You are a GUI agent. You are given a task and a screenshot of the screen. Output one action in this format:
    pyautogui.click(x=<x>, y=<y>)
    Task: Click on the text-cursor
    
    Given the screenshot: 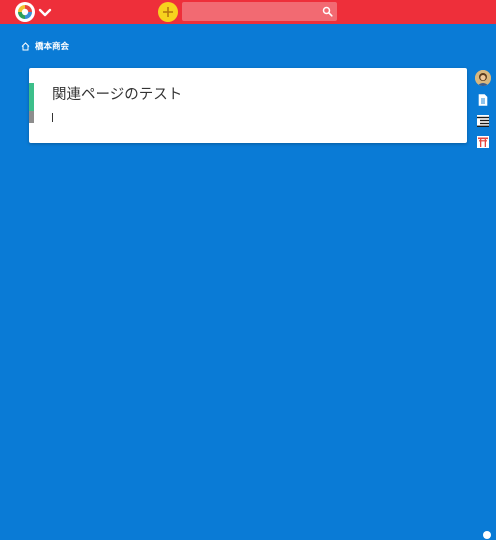 What is the action you would take?
    pyautogui.click(x=52, y=117)
    